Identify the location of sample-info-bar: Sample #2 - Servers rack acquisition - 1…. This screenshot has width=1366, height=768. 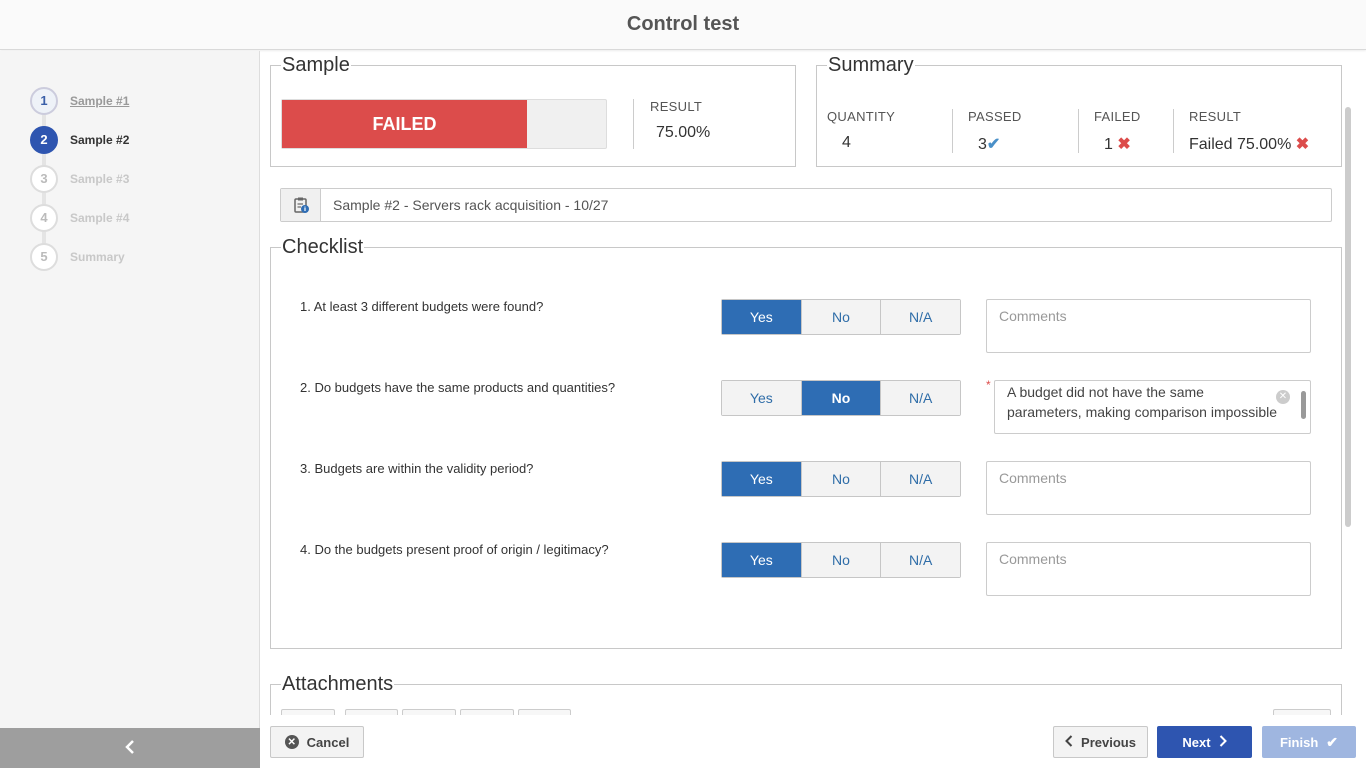
(806, 205).